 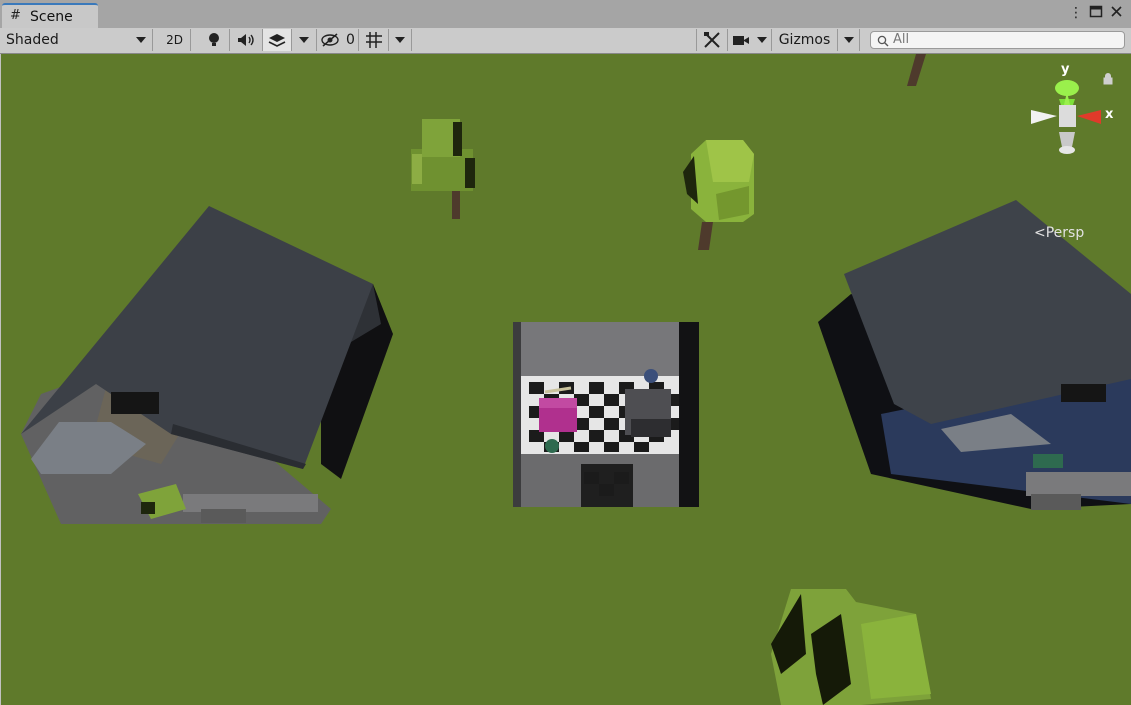 I want to click on window-tab-bar: # Scene ⋮, so click(x=565, y=14).